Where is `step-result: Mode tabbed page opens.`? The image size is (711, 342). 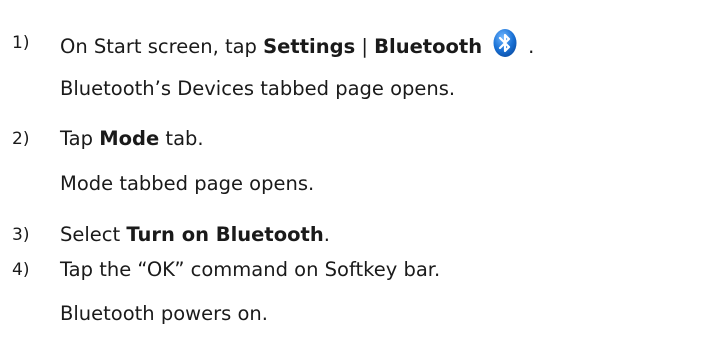 step-result: Mode tabbed page opens. is located at coordinates (187, 183).